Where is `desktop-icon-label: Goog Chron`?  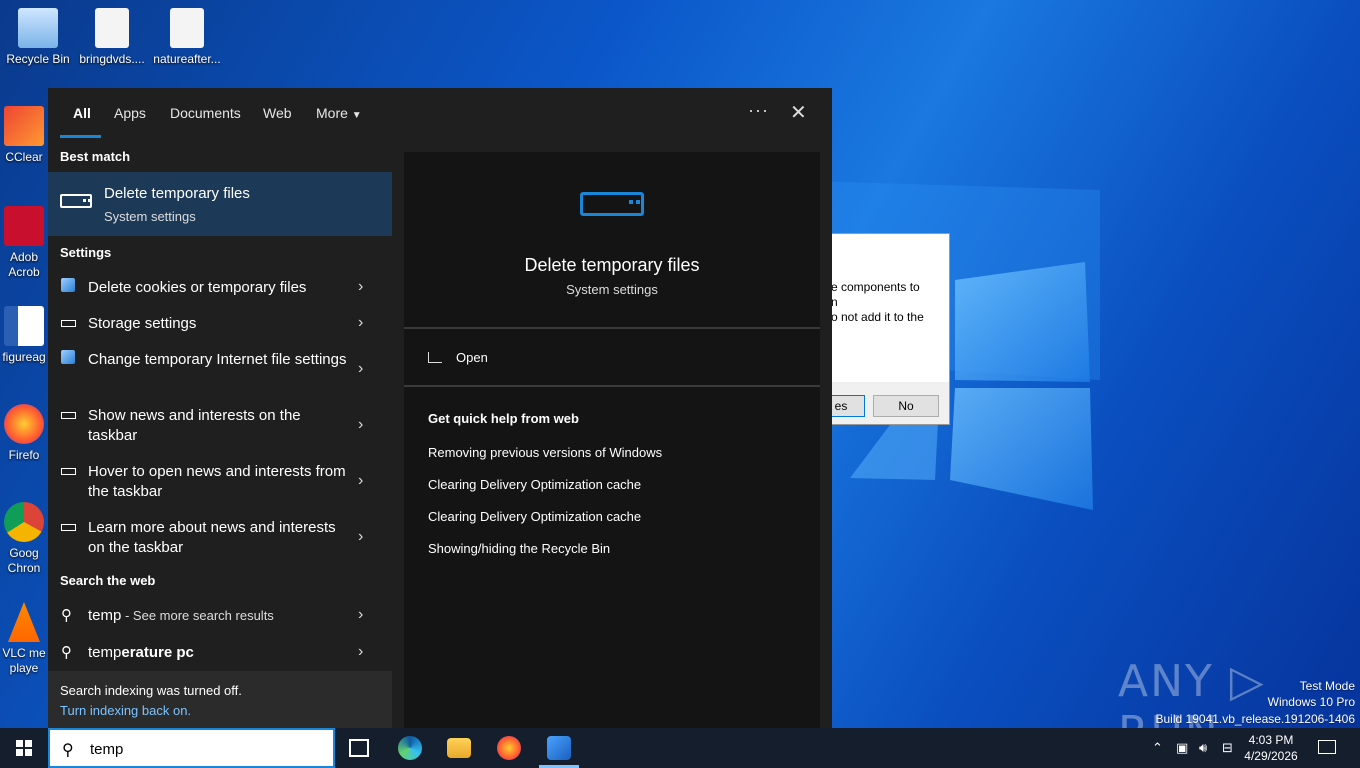
desktop-icon-label: Goog Chron is located at coordinates (24, 560).